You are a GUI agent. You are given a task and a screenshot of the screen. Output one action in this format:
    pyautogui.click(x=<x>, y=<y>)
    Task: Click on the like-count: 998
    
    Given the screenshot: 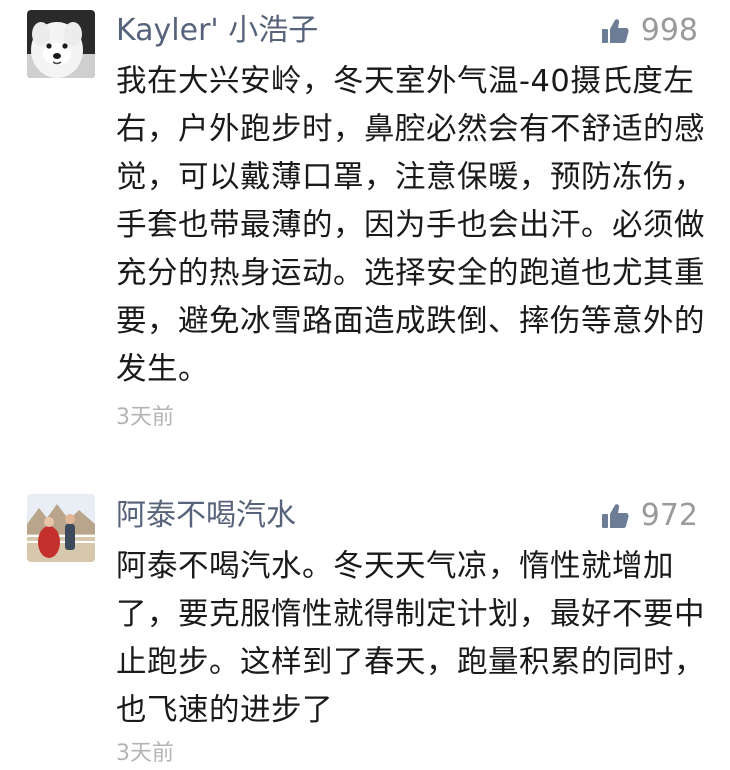 What is the action you would take?
    pyautogui.click(x=669, y=30)
    